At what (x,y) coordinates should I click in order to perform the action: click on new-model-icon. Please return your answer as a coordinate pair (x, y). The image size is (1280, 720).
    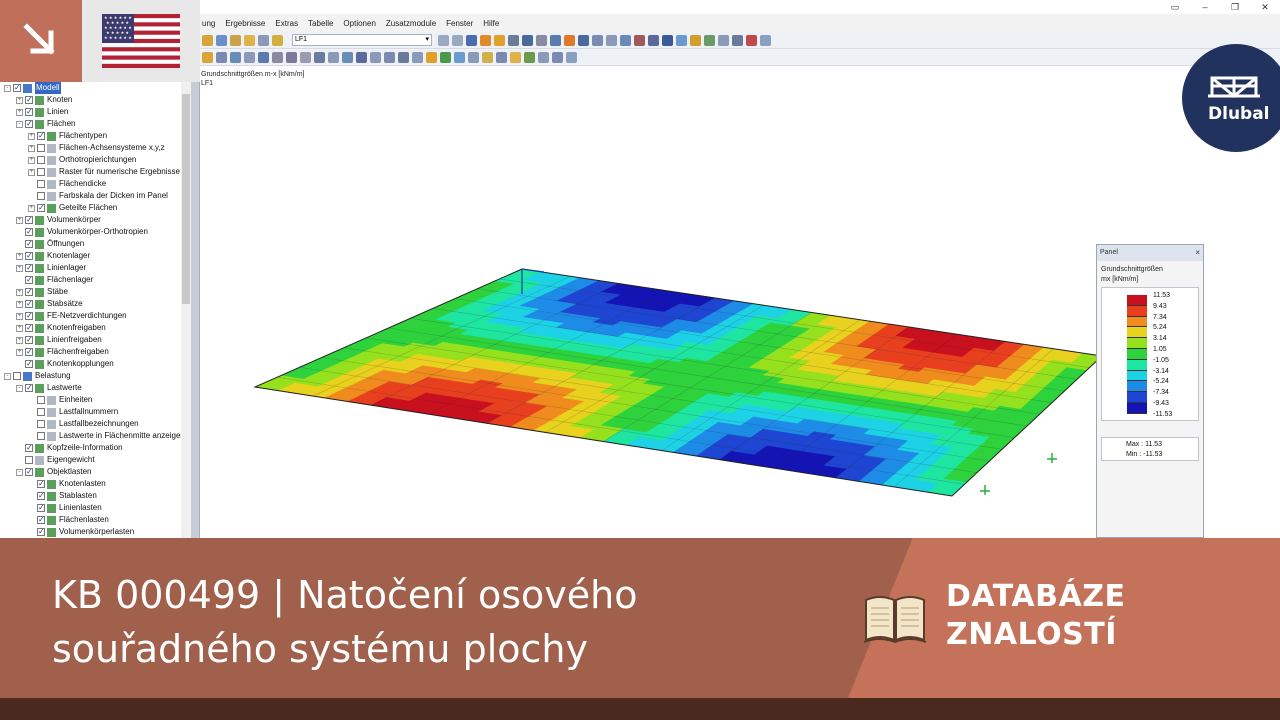
    Looking at the image, I should click on (207, 57).